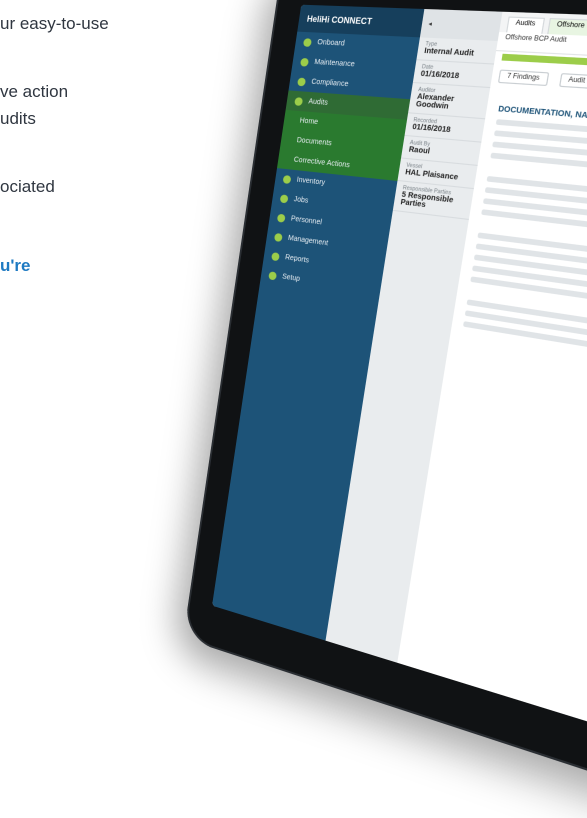 The image size is (587, 818). What do you see at coordinates (566, 26) in the screenshot?
I see `tab-offshore: Offshore` at bounding box center [566, 26].